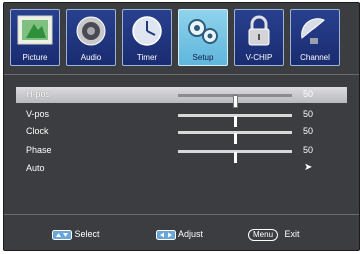  I want to click on lock-icon, so click(259, 30).